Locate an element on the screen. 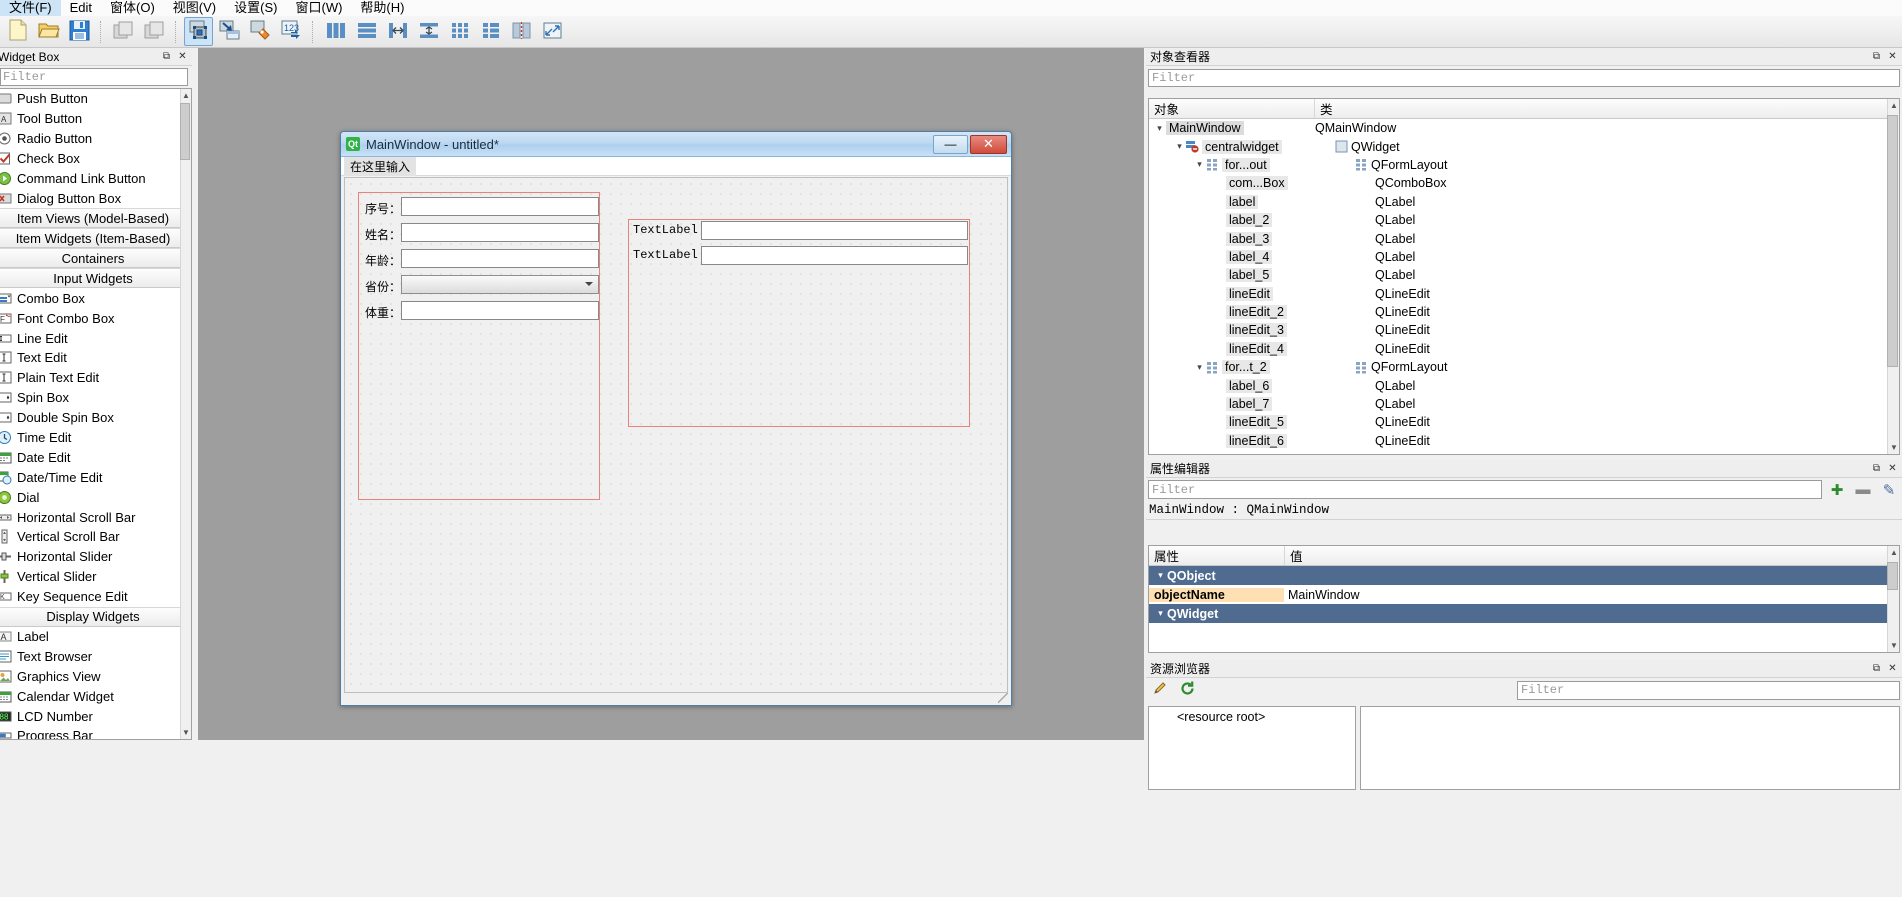 The width and height of the screenshot is (1902, 897). form-label-2: 年龄： is located at coordinates (383, 260).